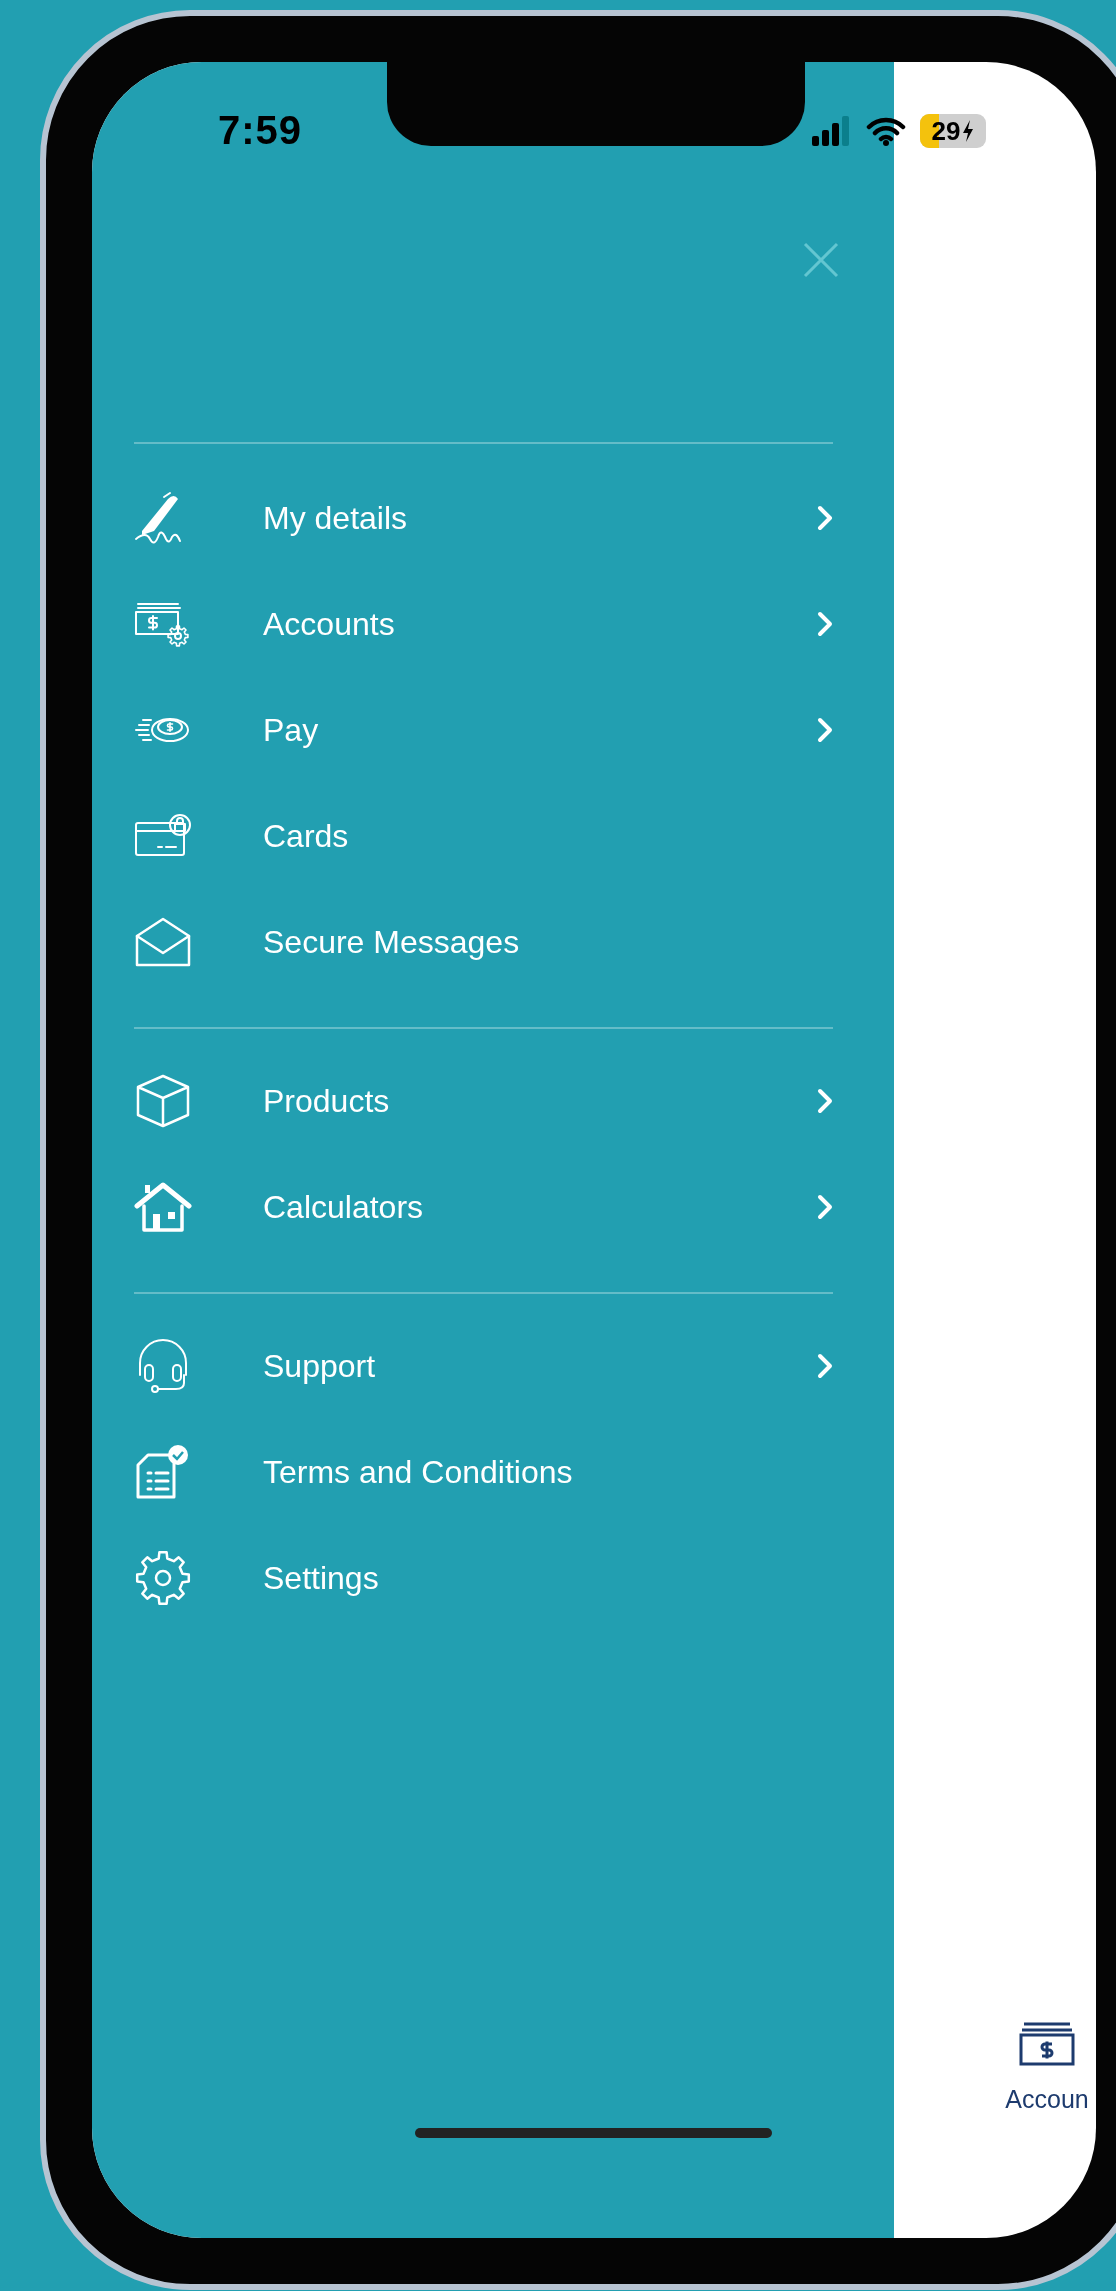 The image size is (1116, 2291). I want to click on menu-item-label: My details, so click(336, 518).